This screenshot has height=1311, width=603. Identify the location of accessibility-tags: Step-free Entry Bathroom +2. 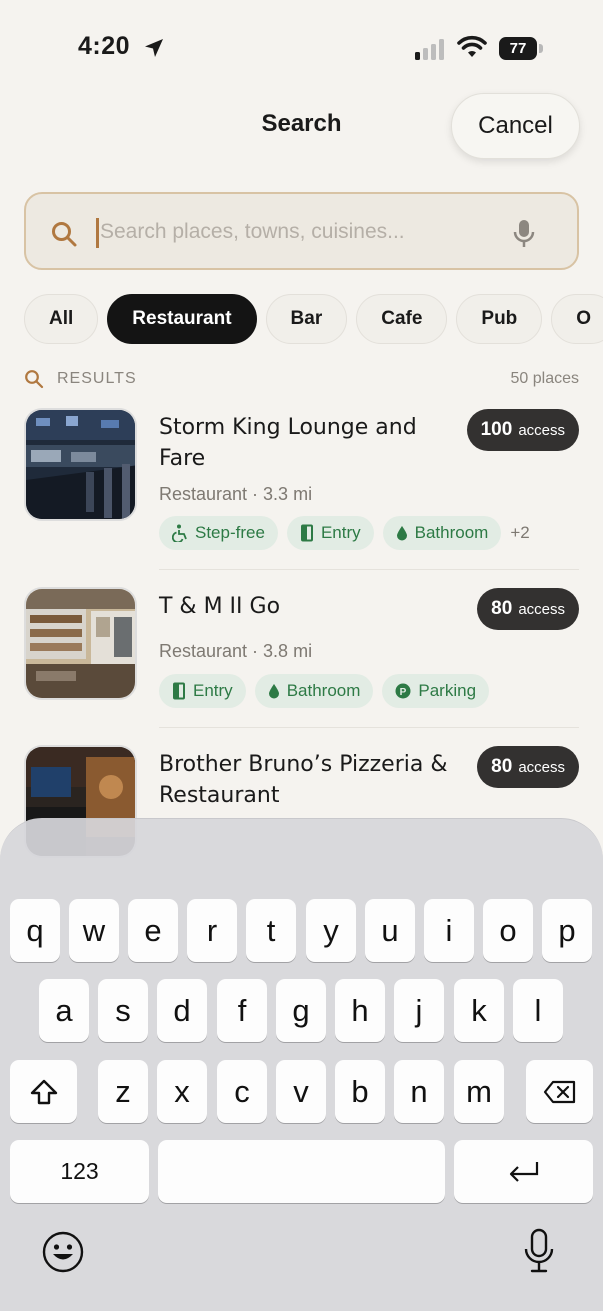
(344, 533).